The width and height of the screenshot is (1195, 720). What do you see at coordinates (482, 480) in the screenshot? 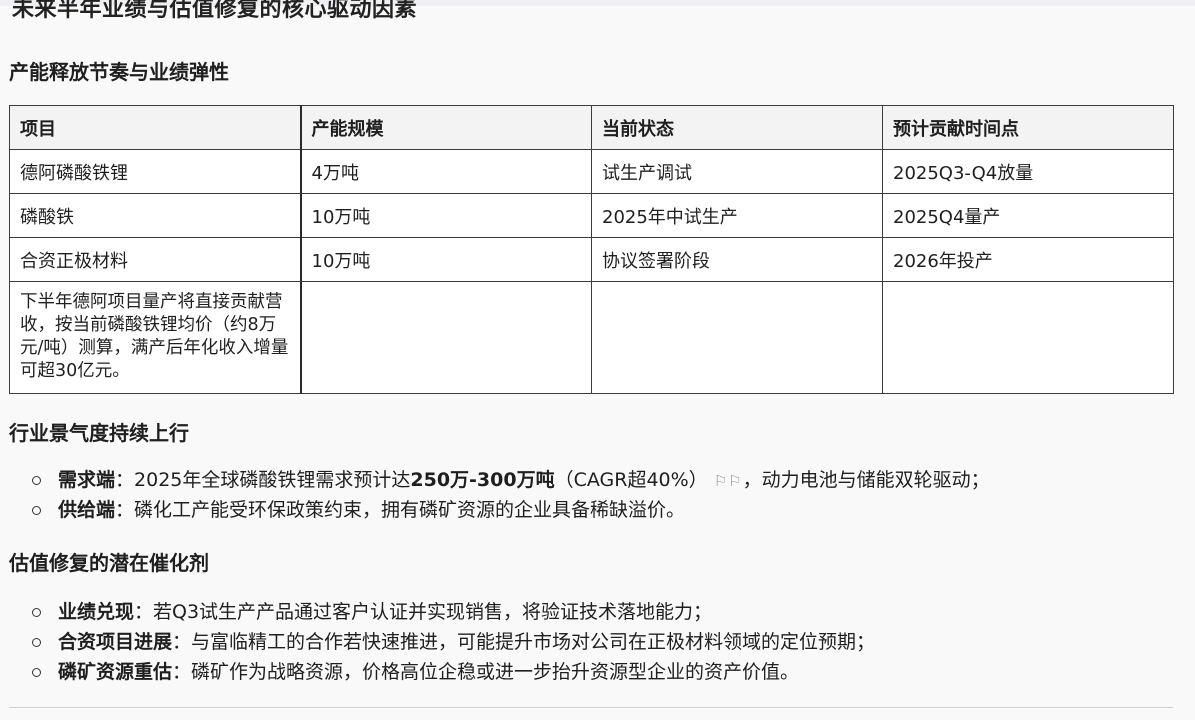
I see `item-emphasis: 250万-300万吨` at bounding box center [482, 480].